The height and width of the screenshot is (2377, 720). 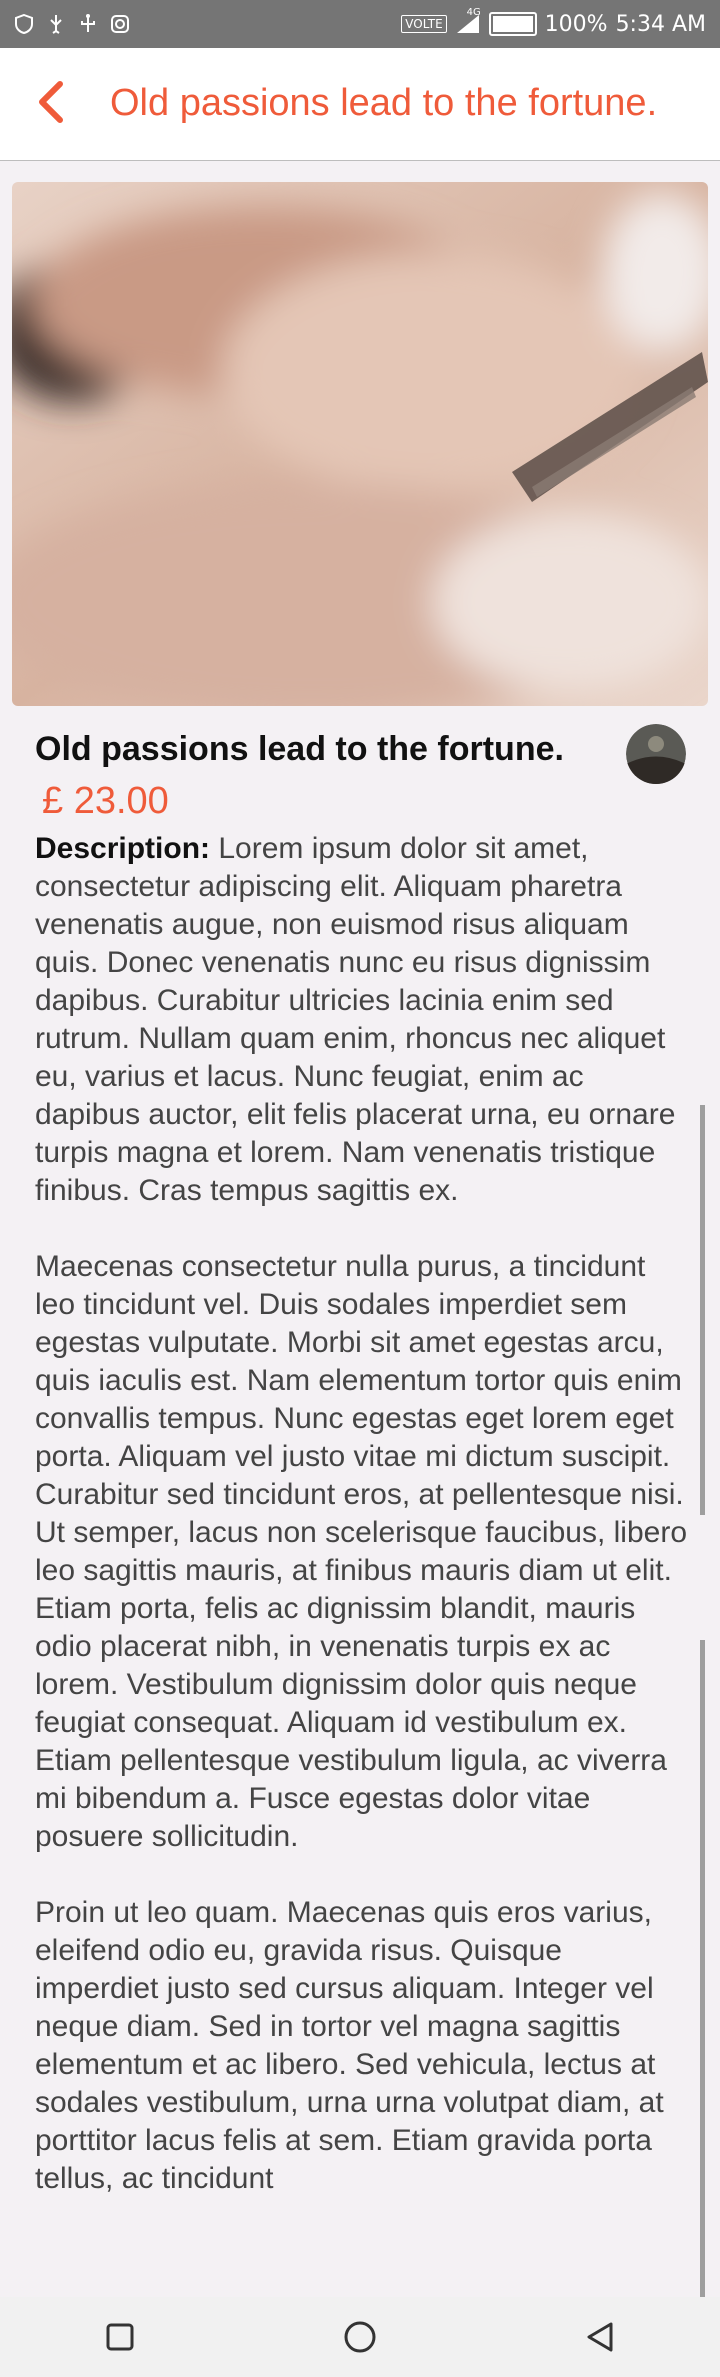 I want to click on network-type-badge: 4G, so click(x=473, y=12).